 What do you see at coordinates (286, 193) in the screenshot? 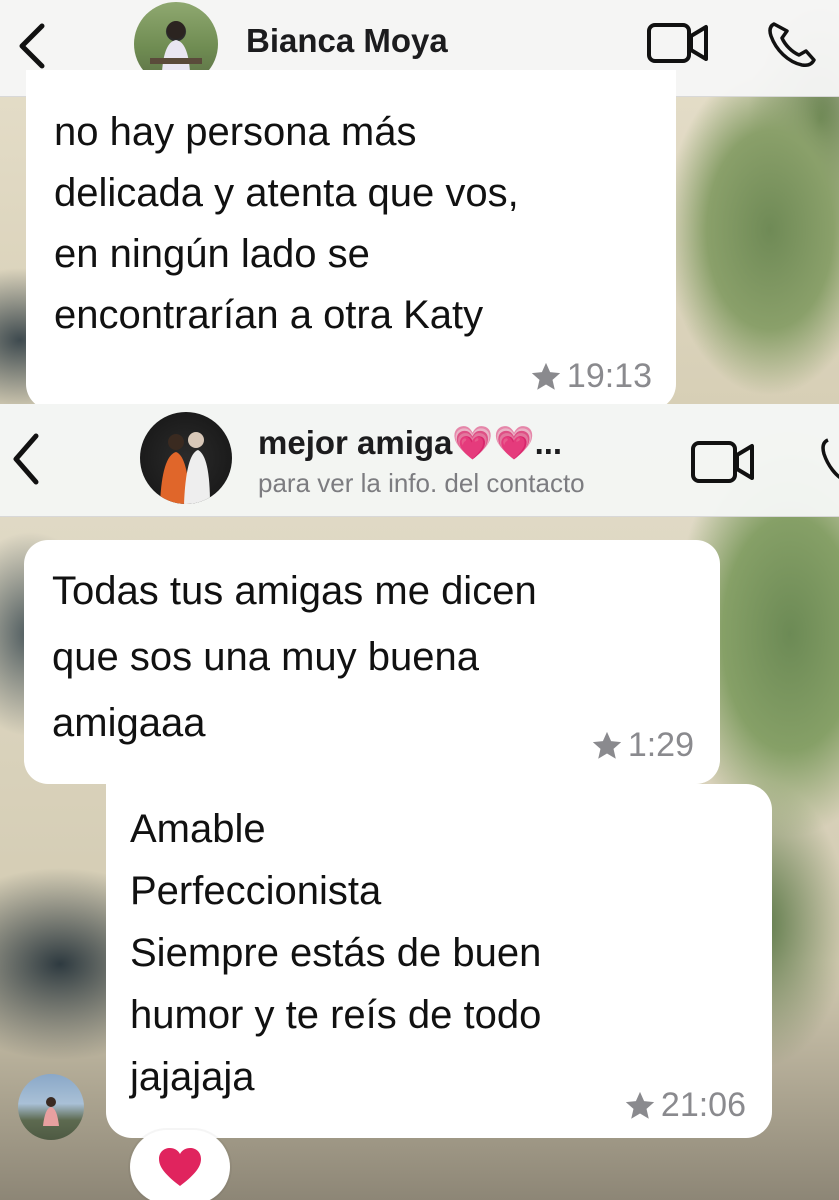
I see `message-line: delicada y atenta que vos,` at bounding box center [286, 193].